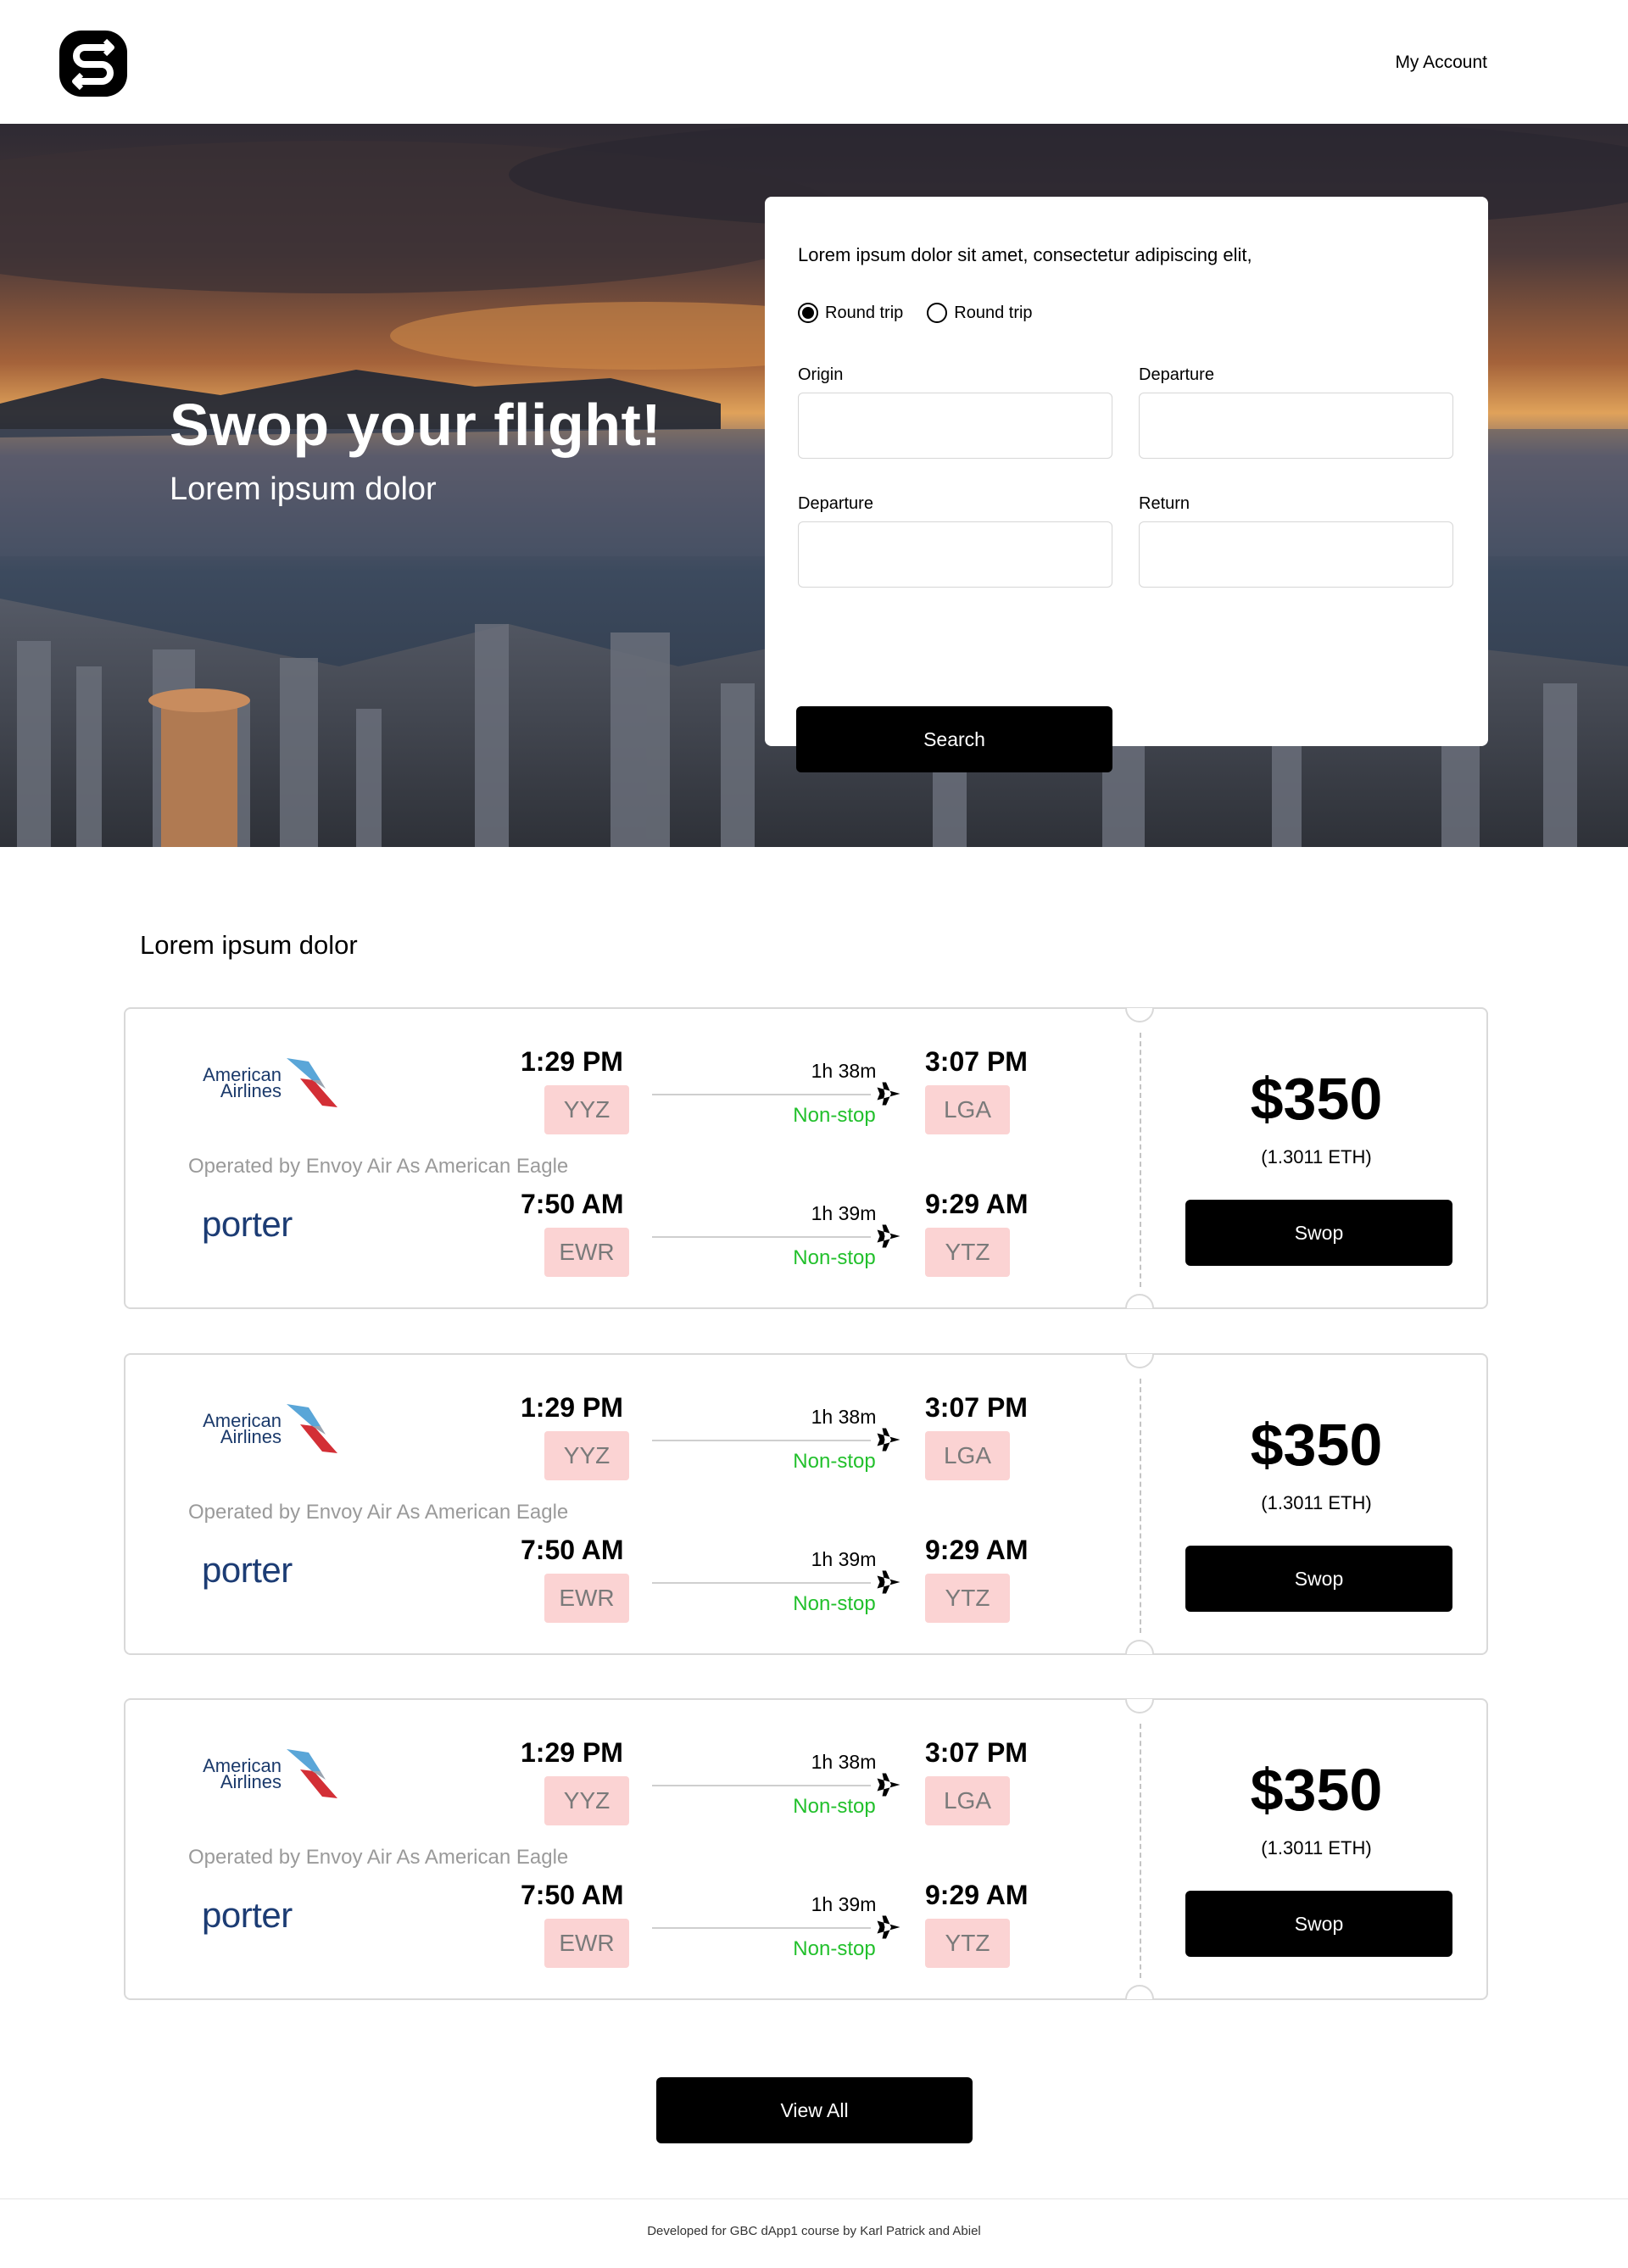  Describe the element at coordinates (1296, 554) in the screenshot. I see `return-input` at that location.